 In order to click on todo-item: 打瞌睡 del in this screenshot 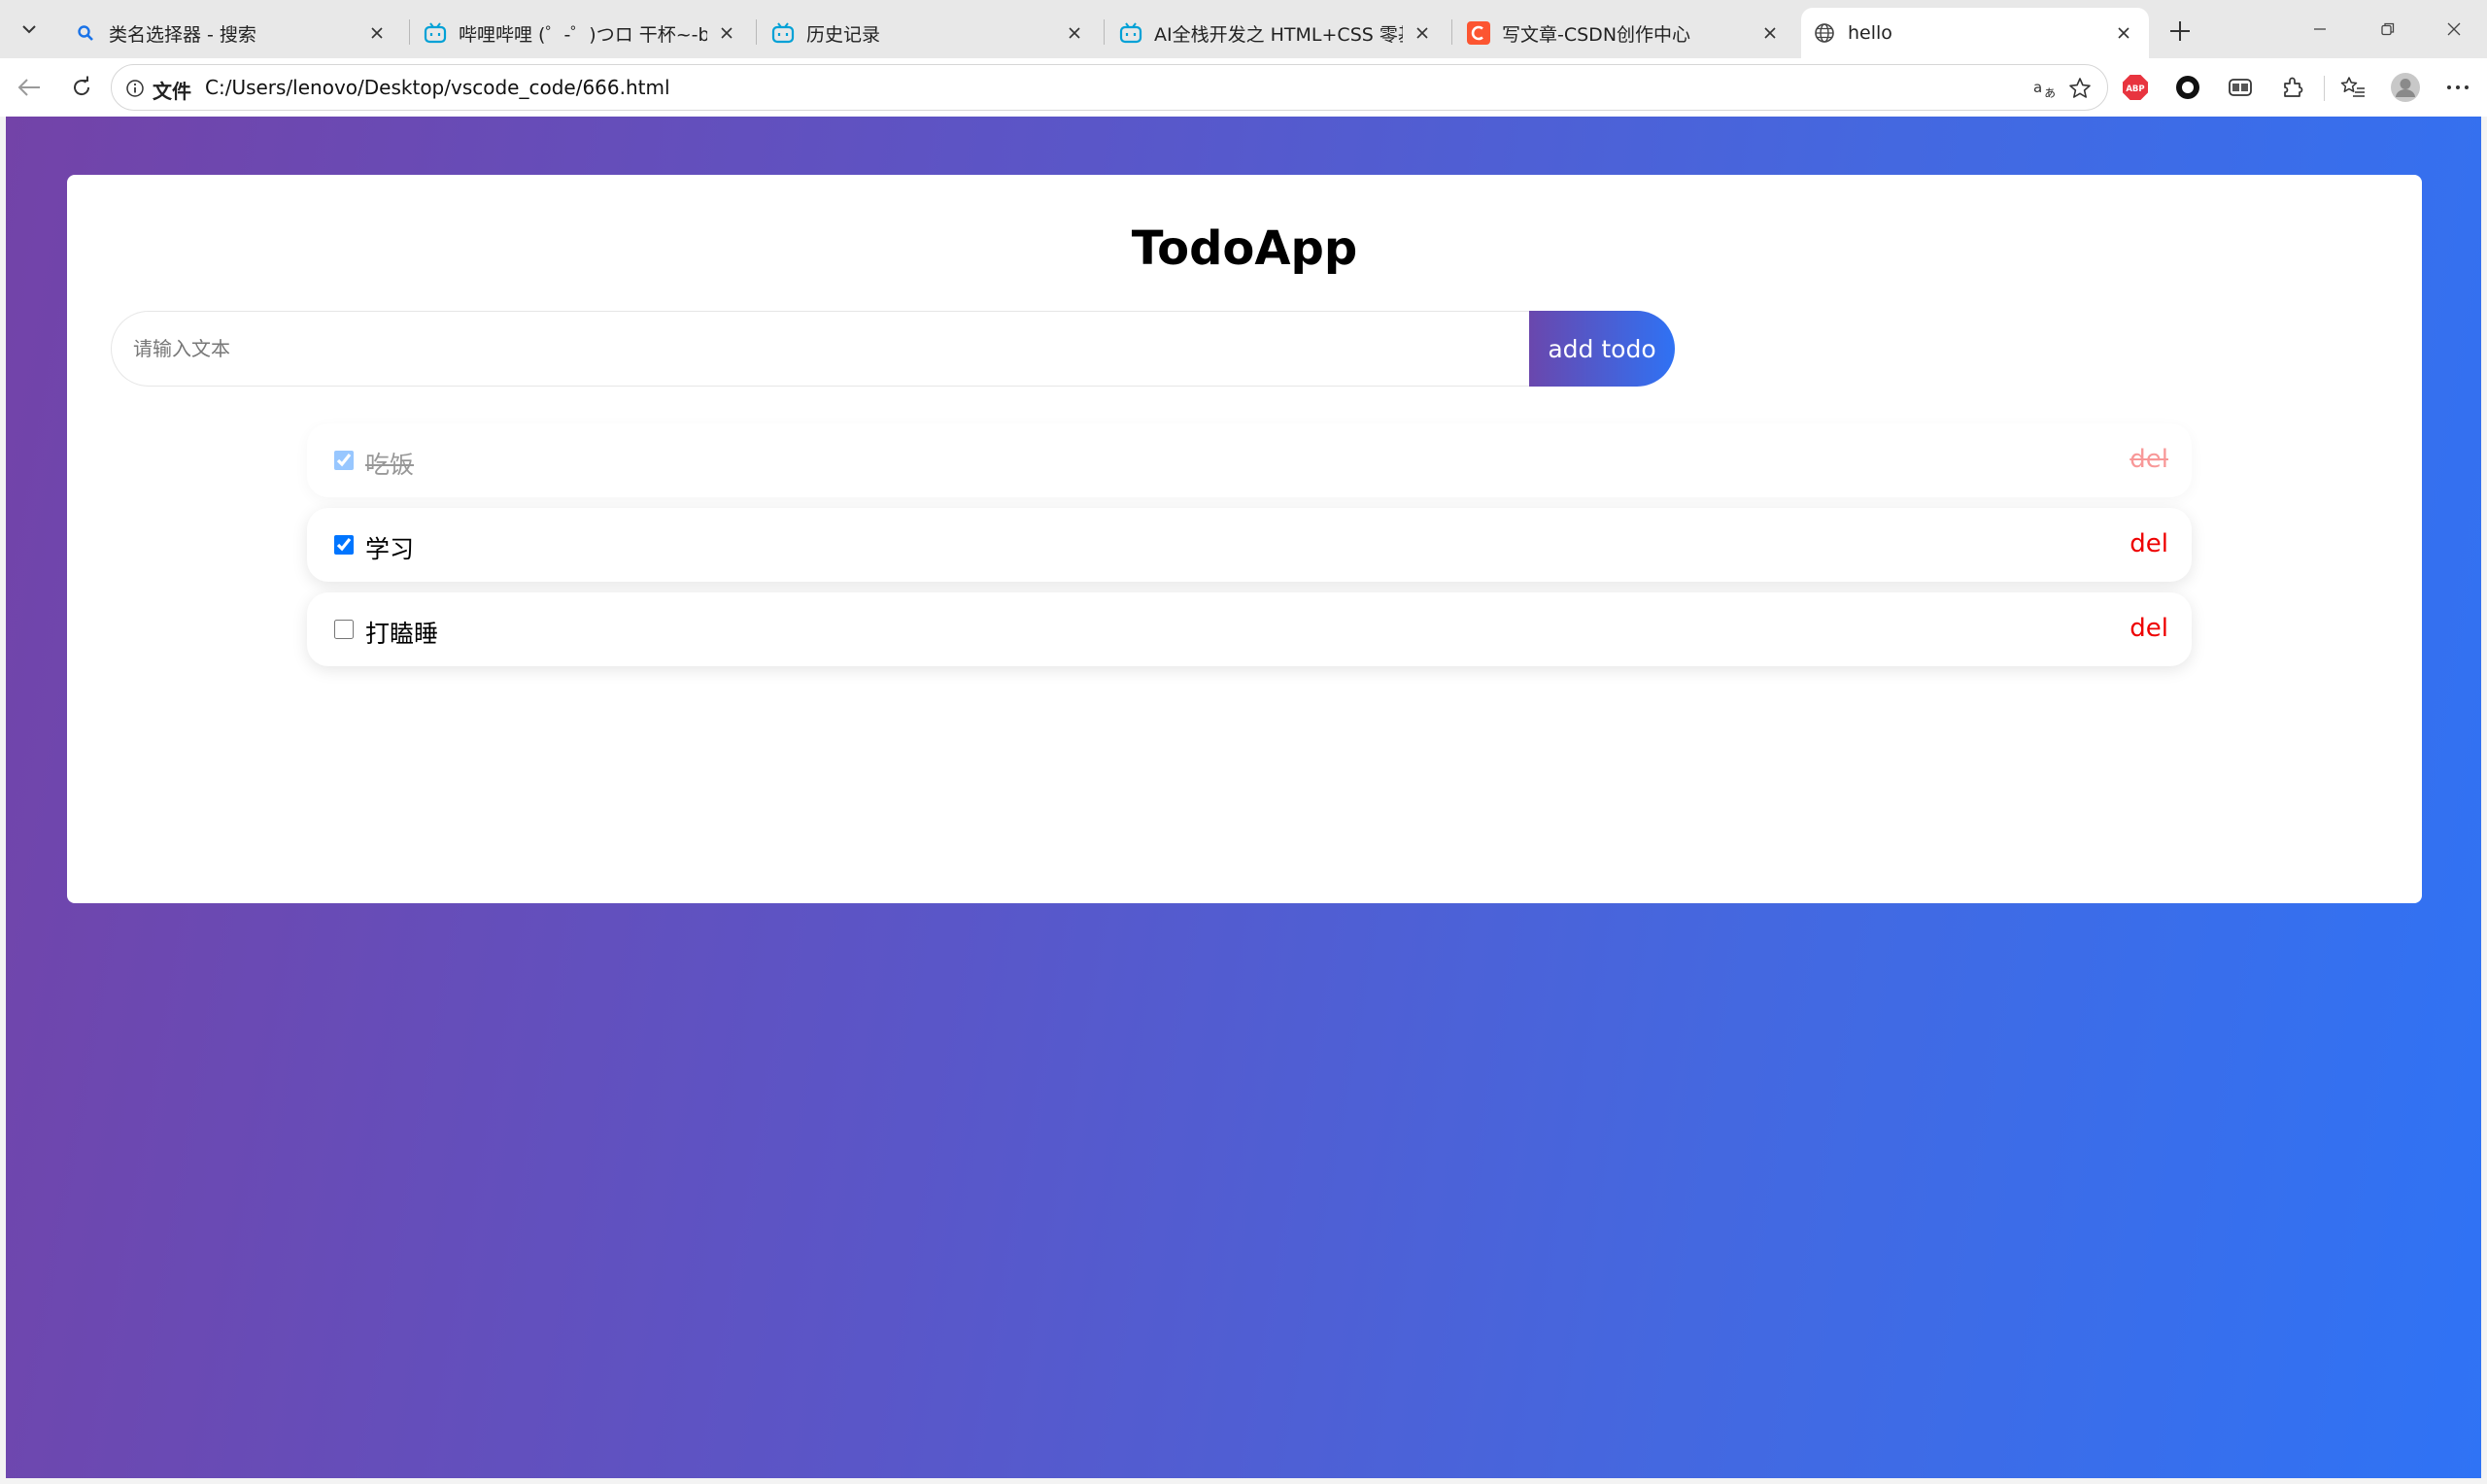, I will do `click(1249, 629)`.